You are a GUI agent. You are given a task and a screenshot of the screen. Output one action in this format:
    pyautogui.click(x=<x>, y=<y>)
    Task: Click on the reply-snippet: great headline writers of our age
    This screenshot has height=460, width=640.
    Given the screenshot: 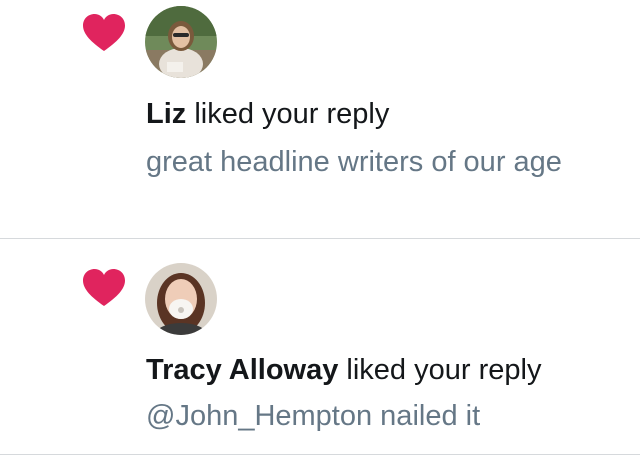 What is the action you would take?
    pyautogui.click(x=376, y=162)
    